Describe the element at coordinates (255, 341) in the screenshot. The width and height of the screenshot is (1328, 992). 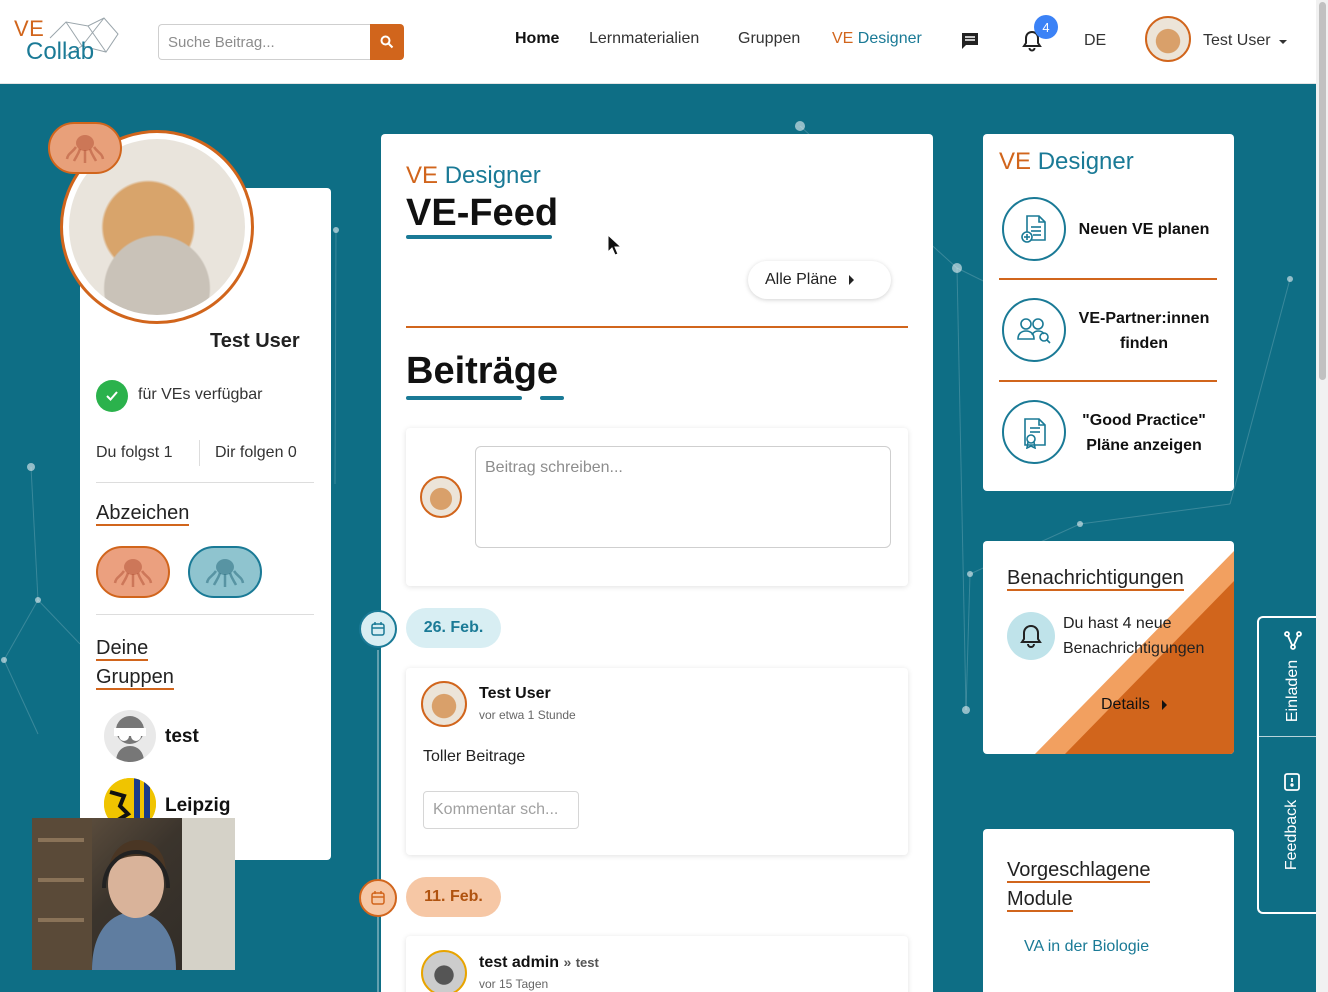
I see `profile-name: Test User` at that location.